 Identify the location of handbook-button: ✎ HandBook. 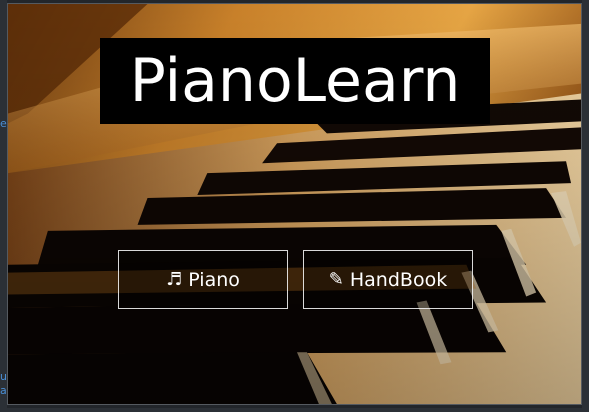
(388, 279).